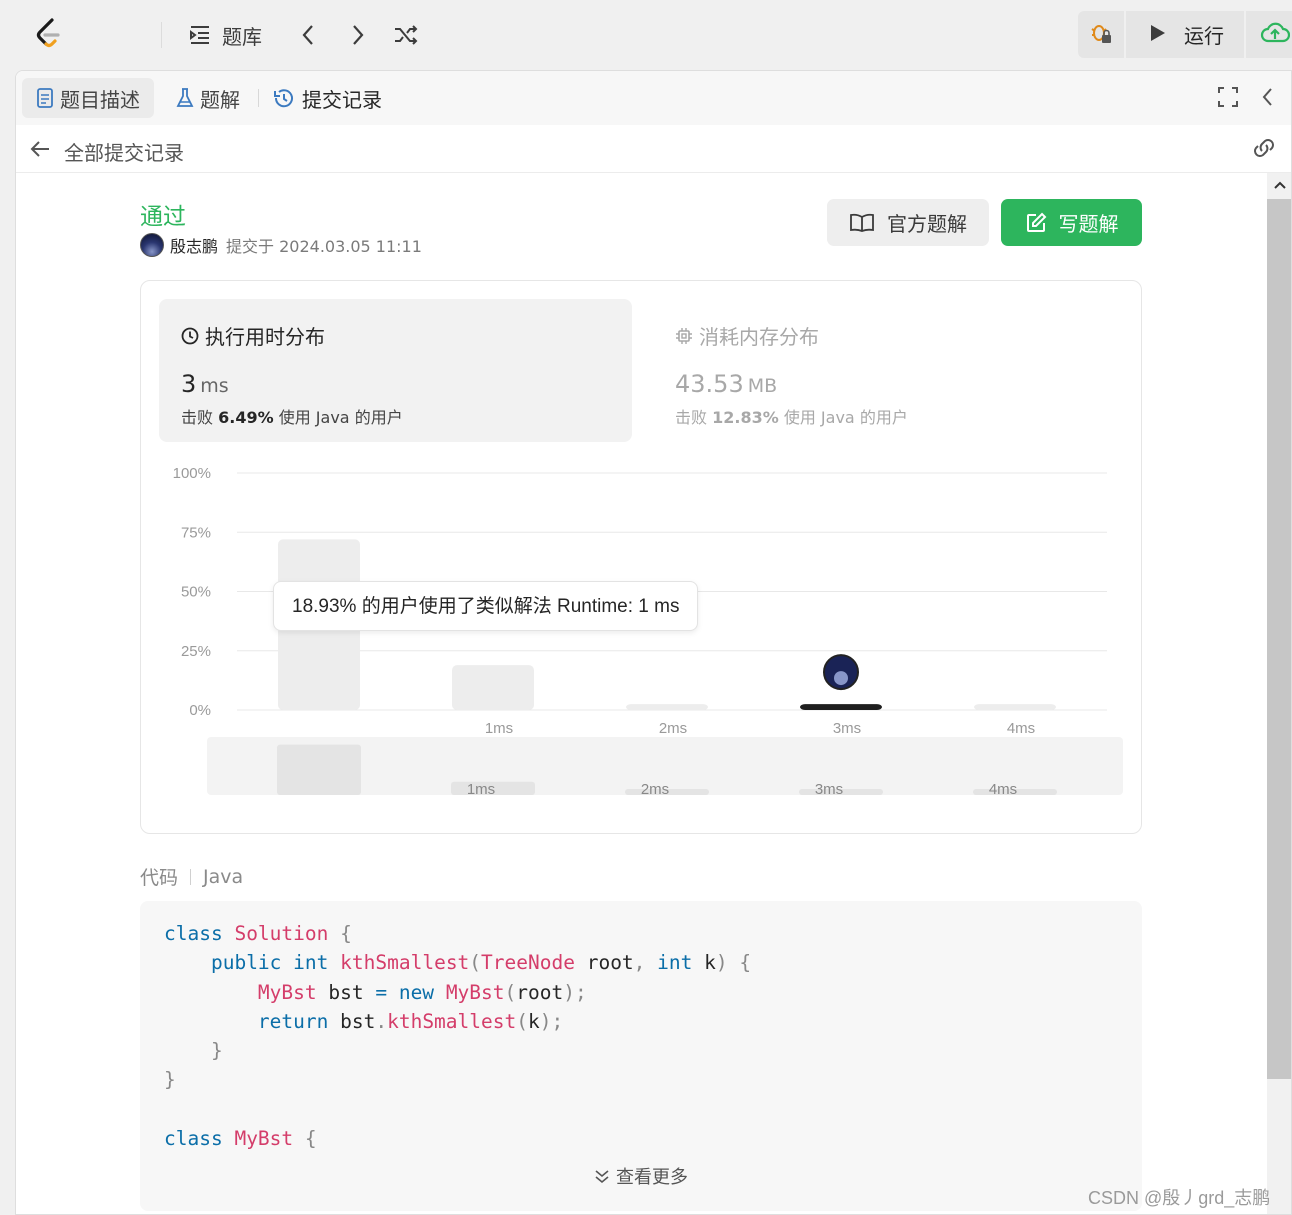 This screenshot has width=1292, height=1215. What do you see at coordinates (194, 245) in the screenshot?
I see `author-name: 殷志鹏` at bounding box center [194, 245].